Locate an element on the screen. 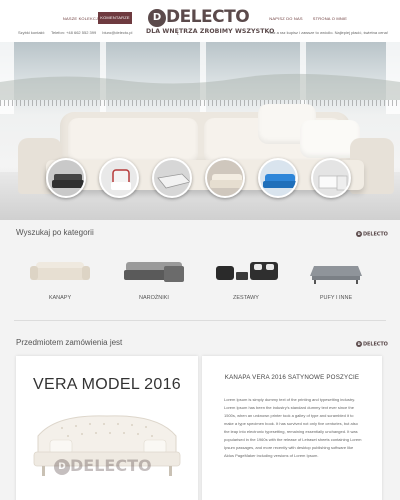  nav-comments-link: Komentarze is located at coordinates (115, 18).